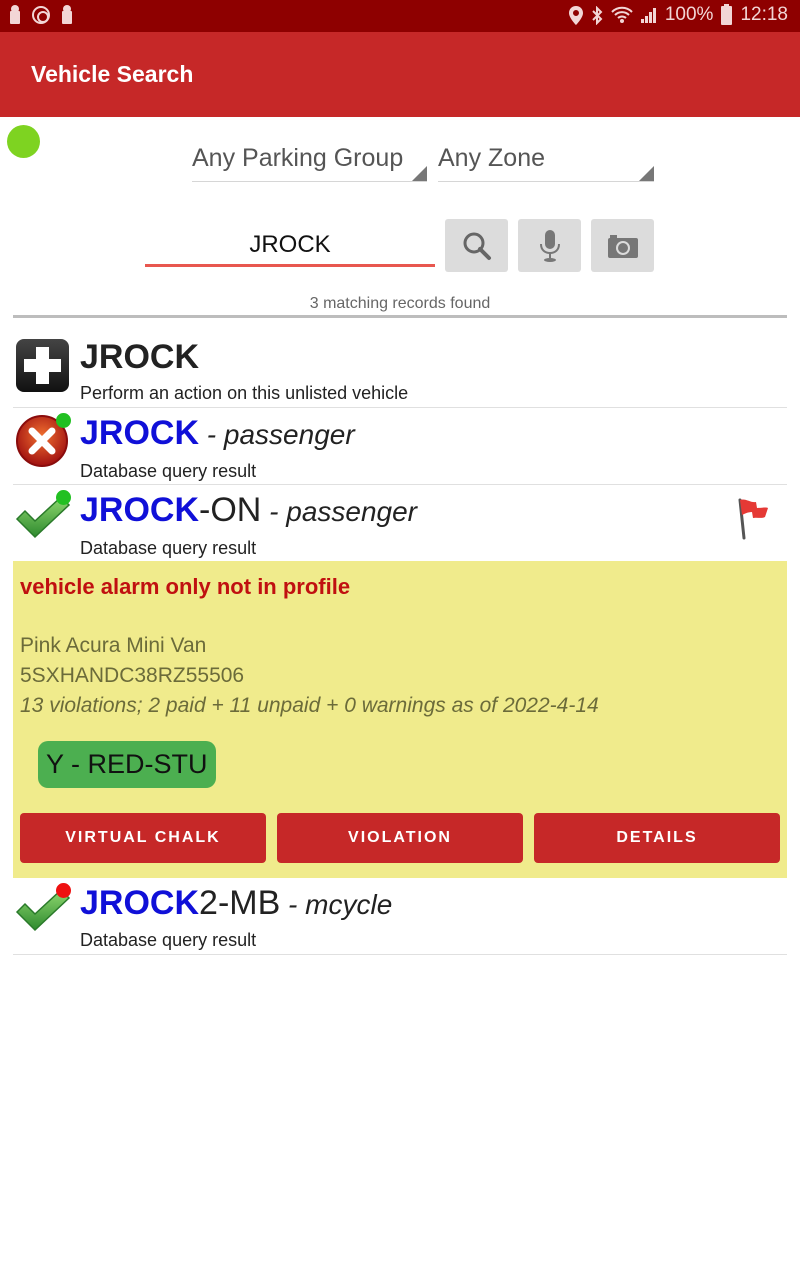 The height and width of the screenshot is (1280, 800). What do you see at coordinates (622, 14) in the screenshot?
I see `wifi-icon` at bounding box center [622, 14].